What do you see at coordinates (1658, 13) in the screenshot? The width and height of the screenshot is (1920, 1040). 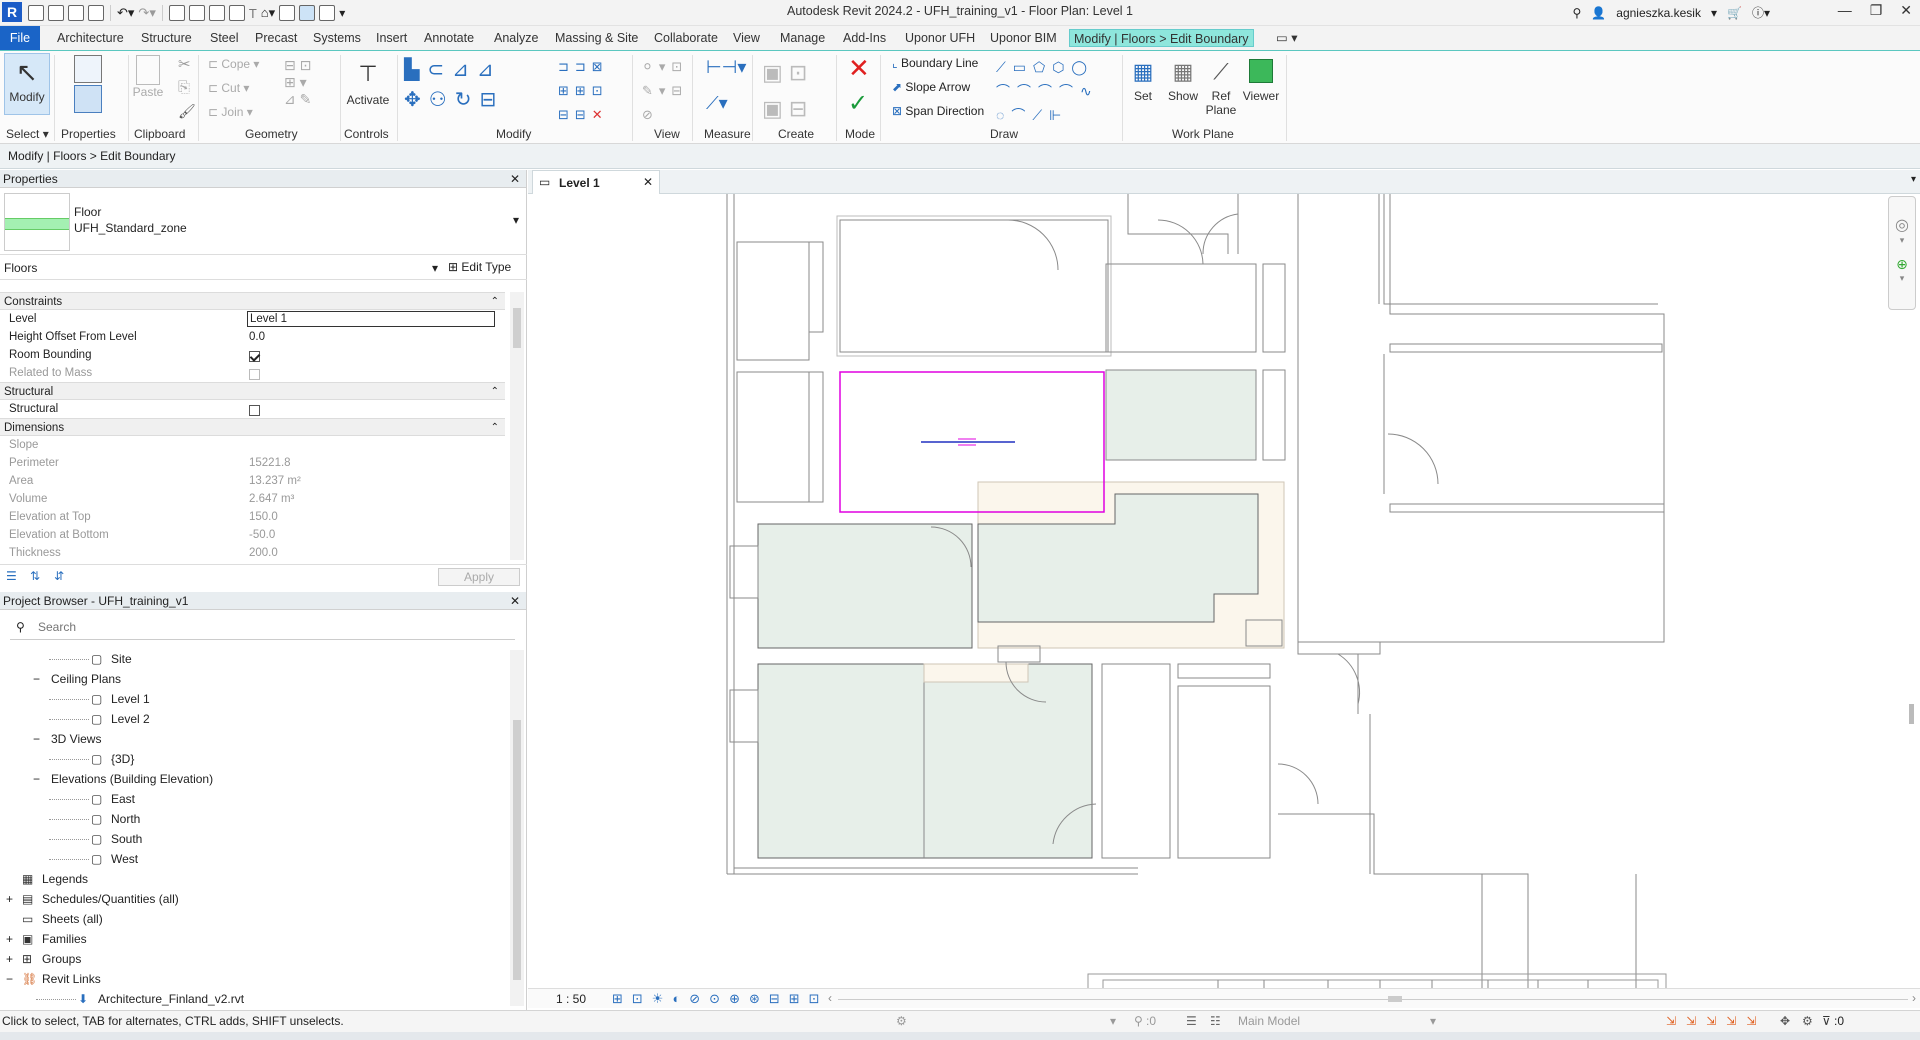 I see `user-name: agnieszka.kesik` at bounding box center [1658, 13].